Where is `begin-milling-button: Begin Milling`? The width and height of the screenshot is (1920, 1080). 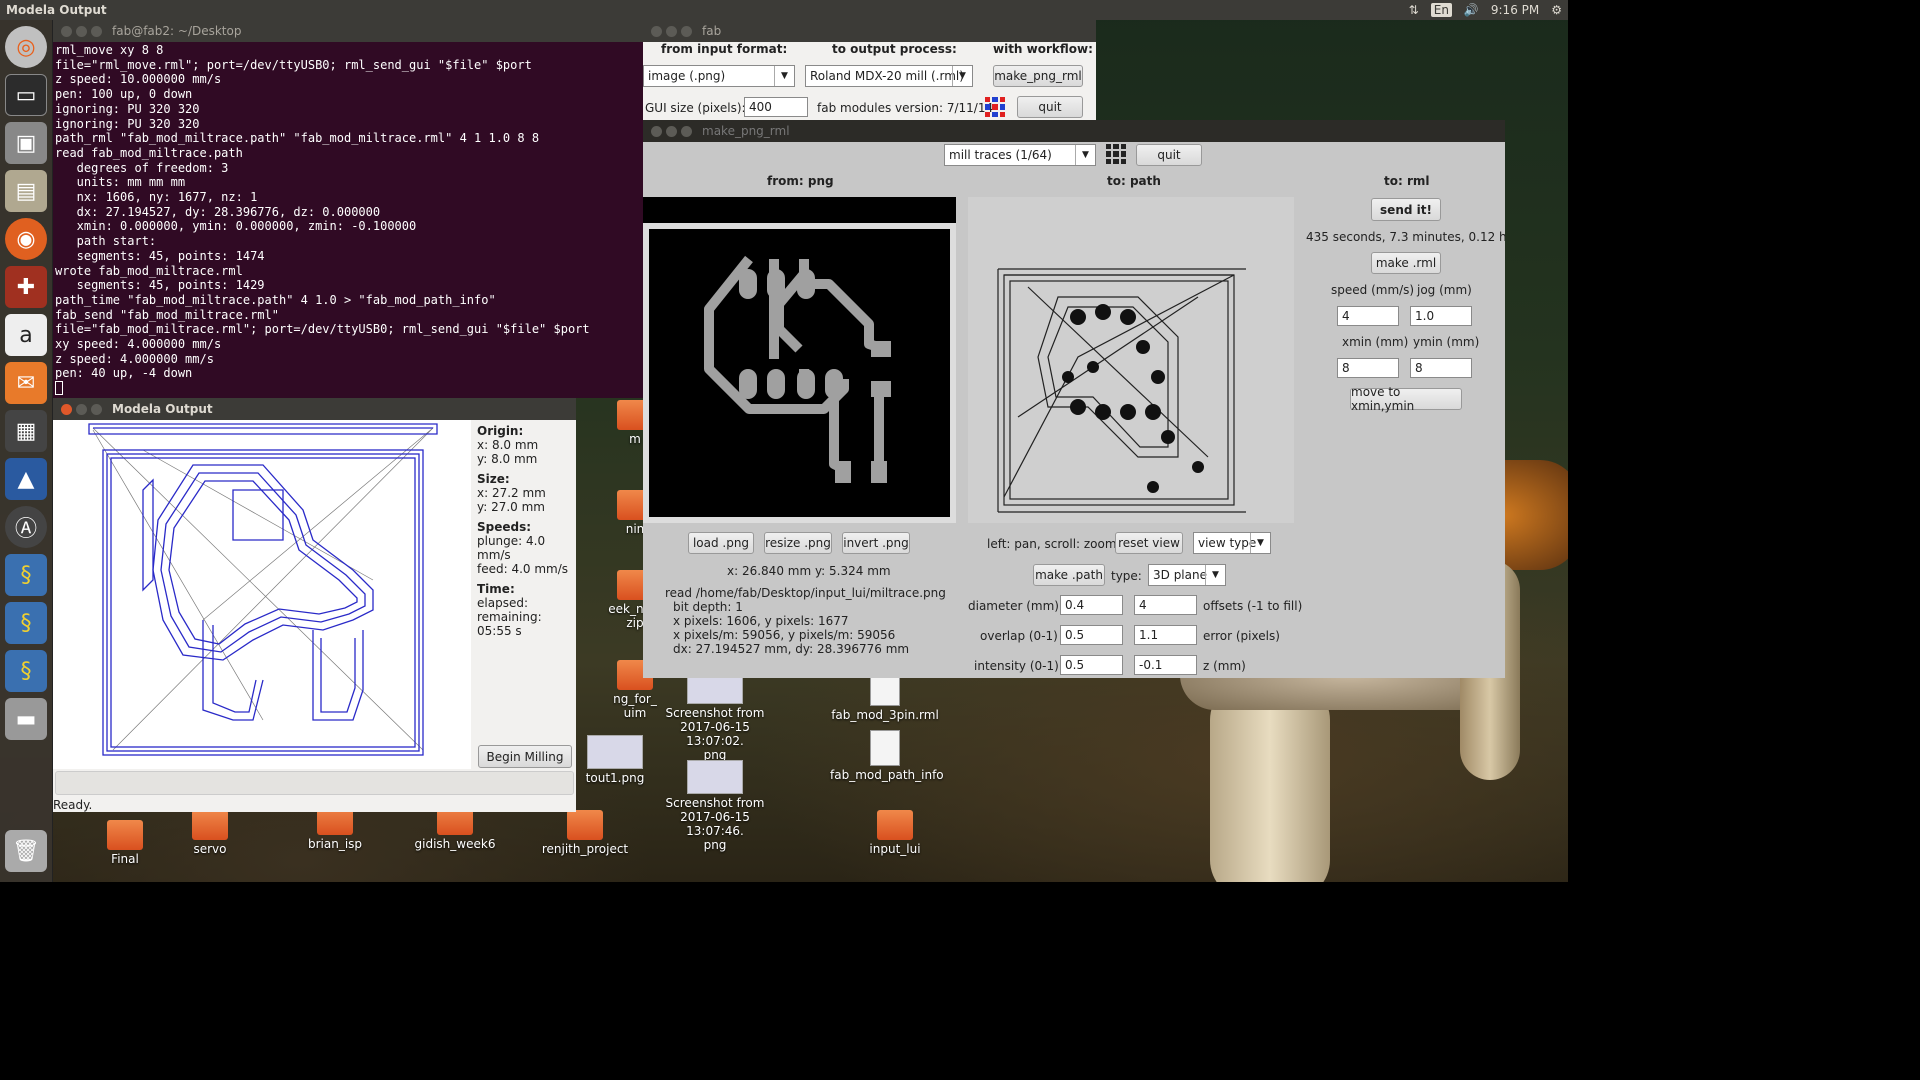
begin-milling-button: Begin Milling is located at coordinates (525, 756).